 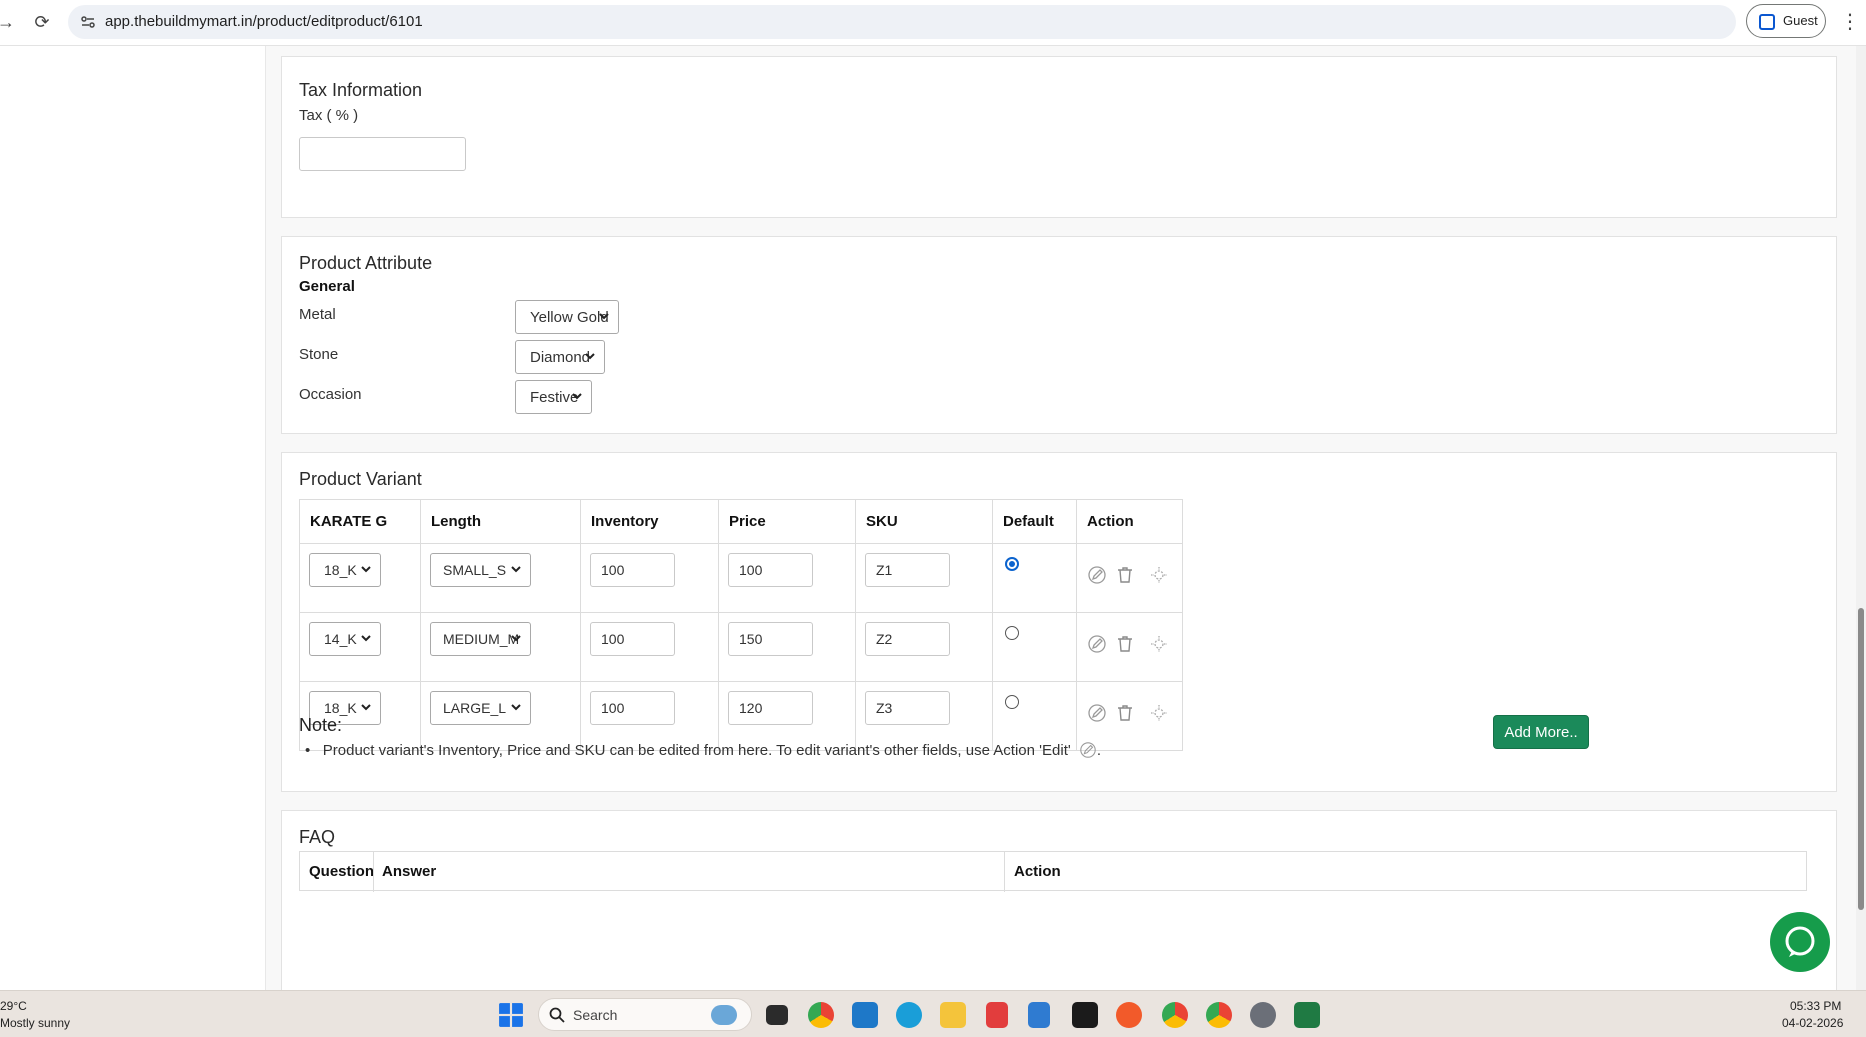 I want to click on snipping-tool-icon, so click(x=997, y=1015).